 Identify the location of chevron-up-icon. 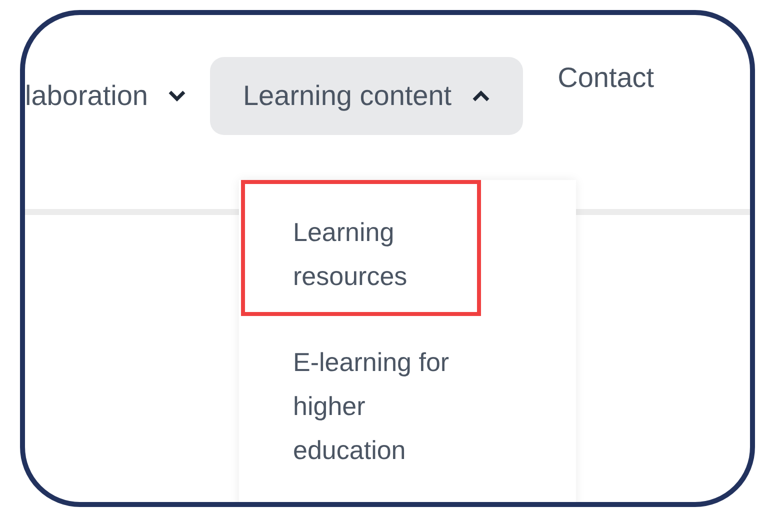
(481, 96).